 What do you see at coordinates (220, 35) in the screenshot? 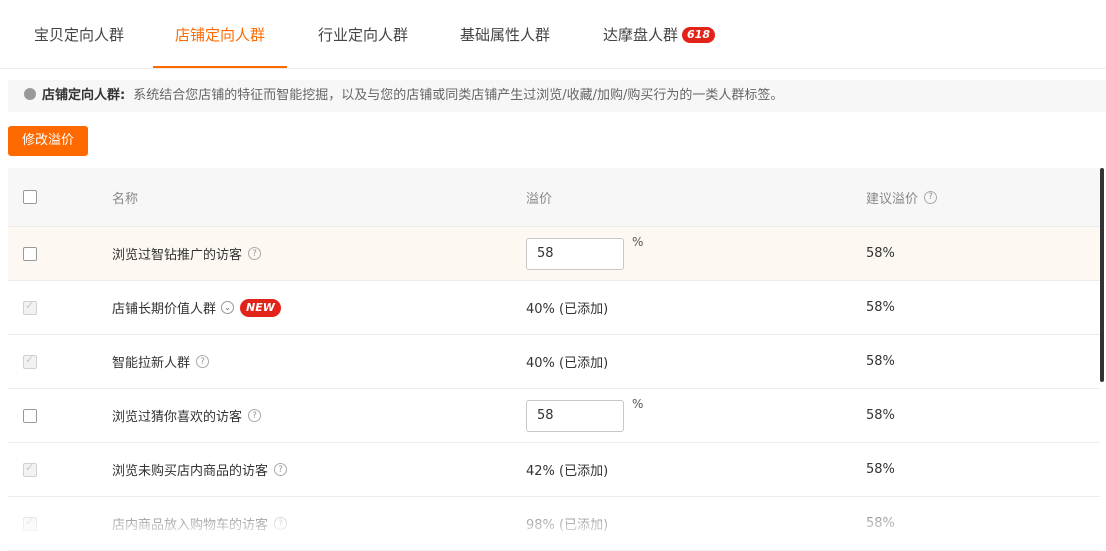
I see `tab-label: 店铺定向人群` at bounding box center [220, 35].